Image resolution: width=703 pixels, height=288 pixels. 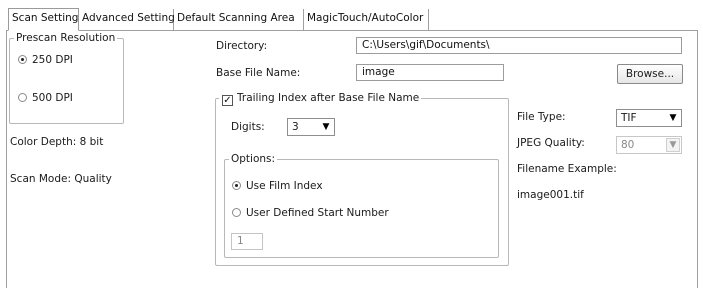 What do you see at coordinates (328, 98) in the screenshot?
I see `trailing-index-label: Trailing Index after Base File Name` at bounding box center [328, 98].